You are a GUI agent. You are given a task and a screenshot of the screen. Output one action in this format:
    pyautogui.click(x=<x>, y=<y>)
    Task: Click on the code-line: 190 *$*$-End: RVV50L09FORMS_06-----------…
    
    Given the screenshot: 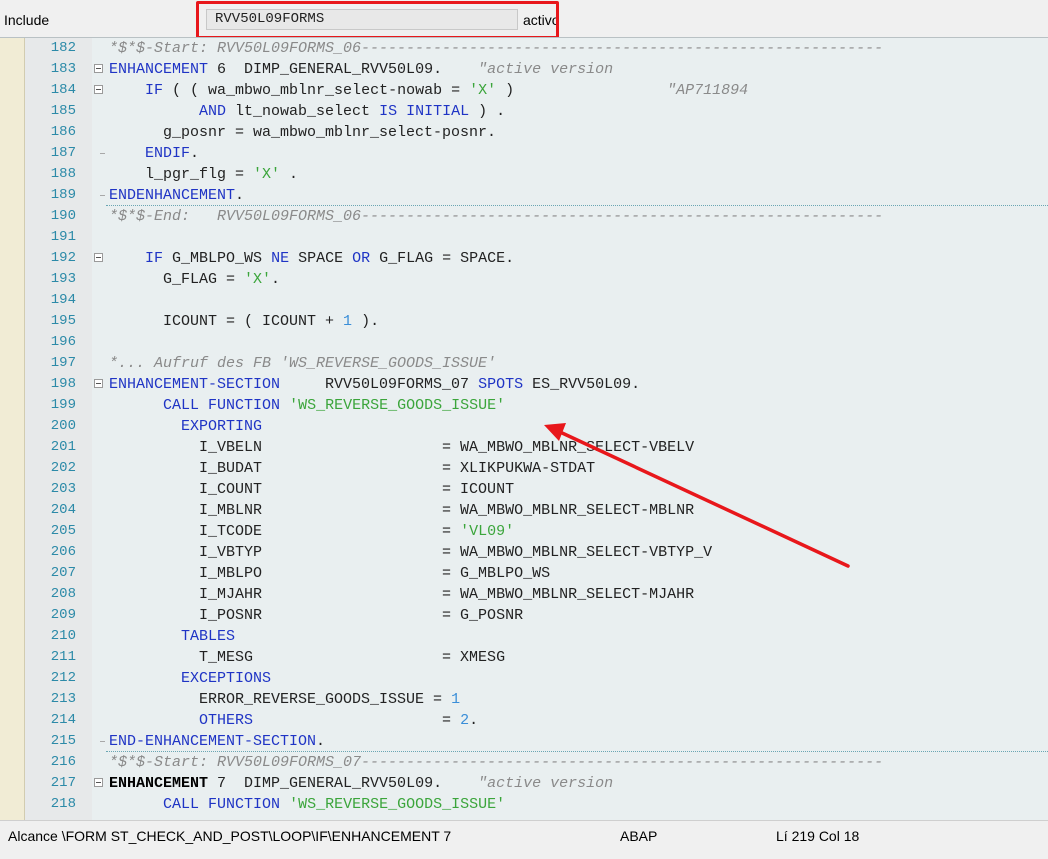 What is the action you would take?
    pyautogui.click(x=524, y=216)
    